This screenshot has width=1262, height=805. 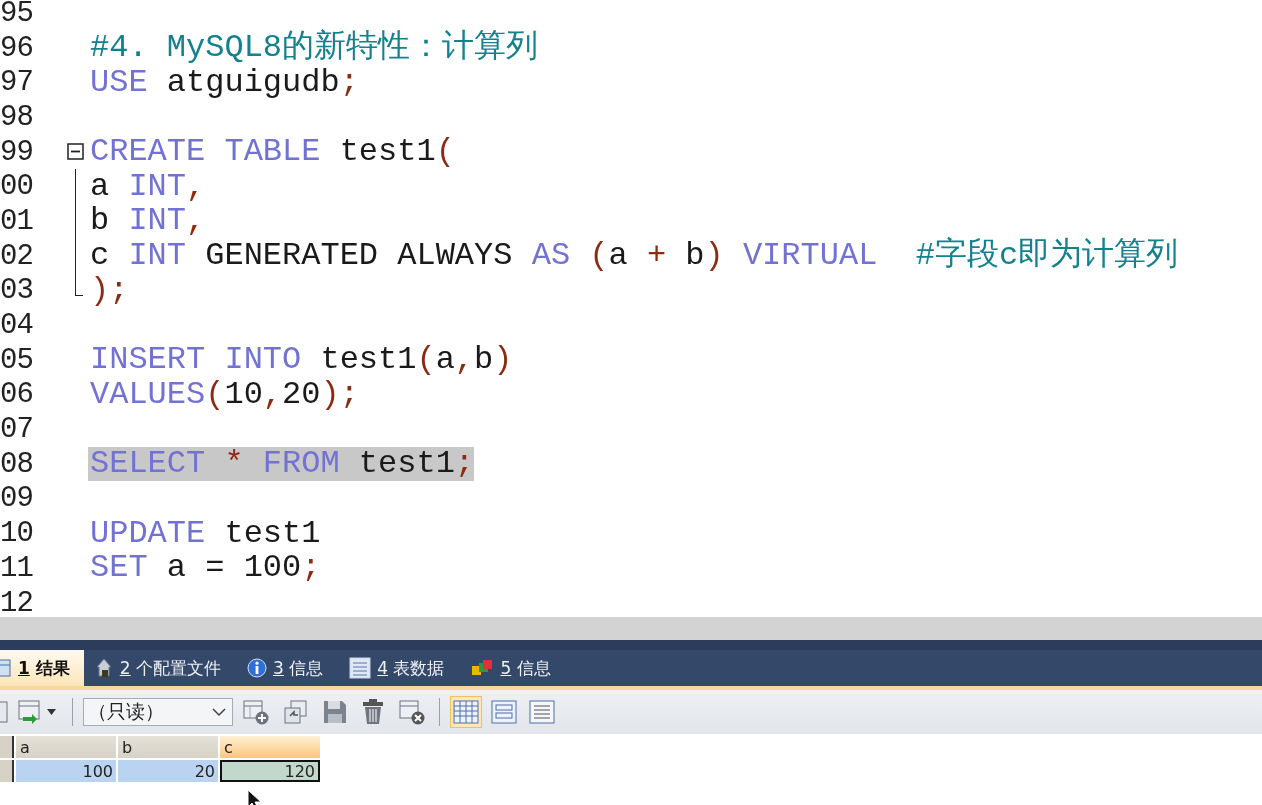 What do you see at coordinates (109, 290) in the screenshot?
I see `code-line: );` at bounding box center [109, 290].